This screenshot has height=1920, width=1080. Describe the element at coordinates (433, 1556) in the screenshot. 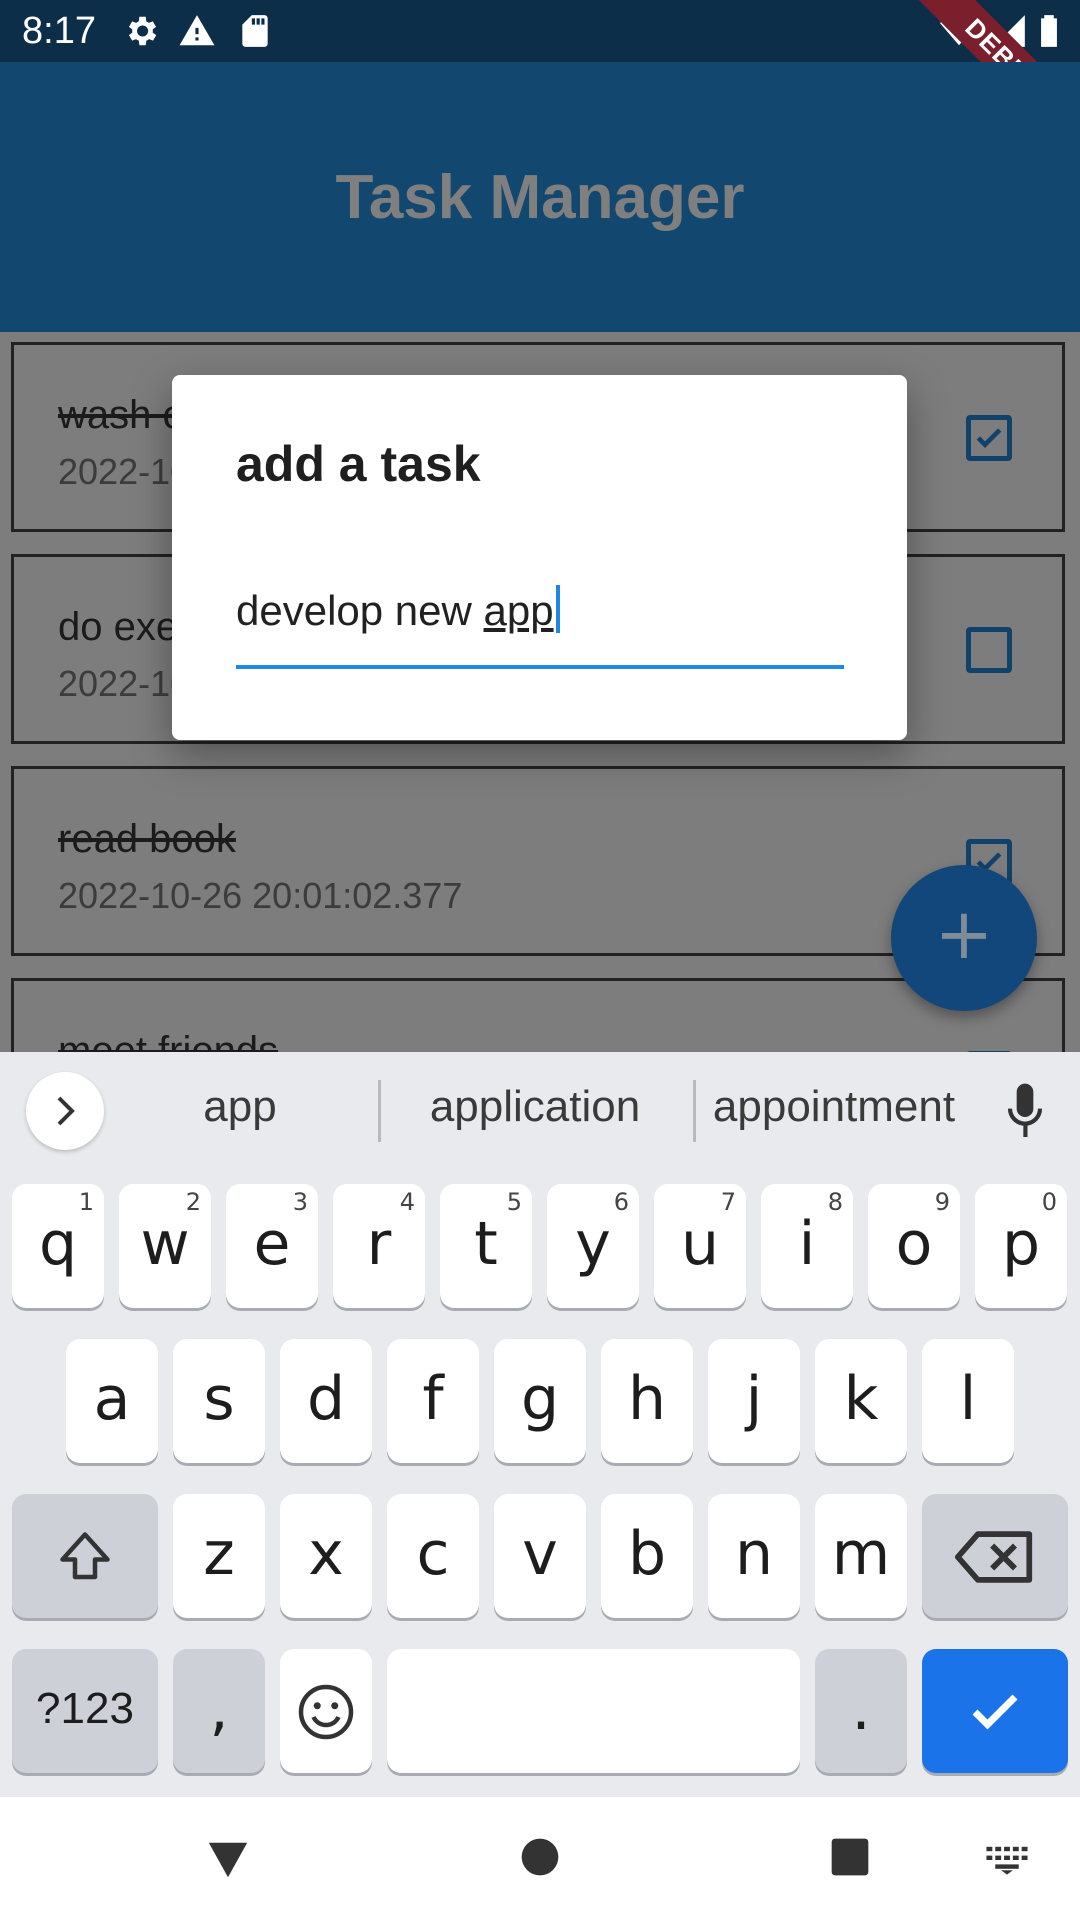

I see `key-c: c` at that location.